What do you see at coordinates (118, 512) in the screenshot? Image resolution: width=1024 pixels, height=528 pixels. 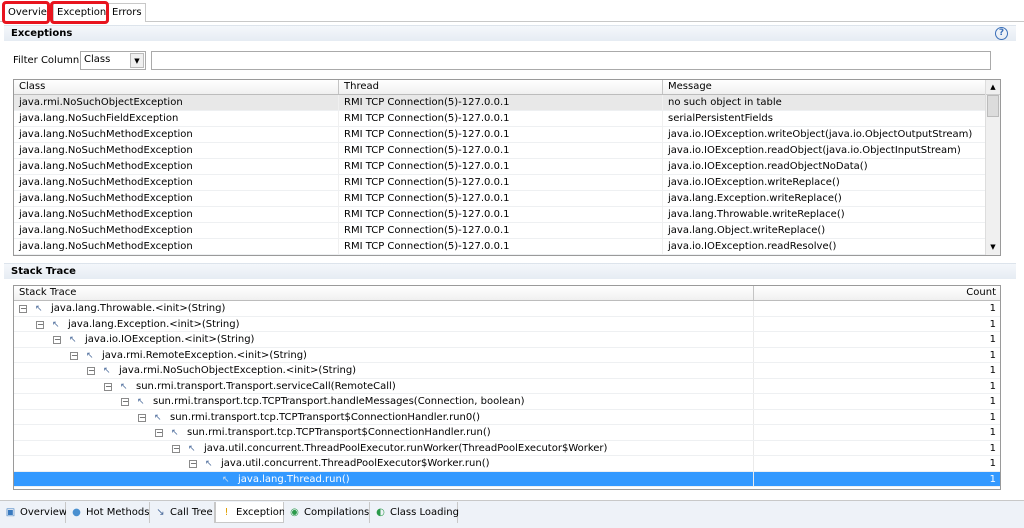 I see `tab-label: Hot Methods` at bounding box center [118, 512].